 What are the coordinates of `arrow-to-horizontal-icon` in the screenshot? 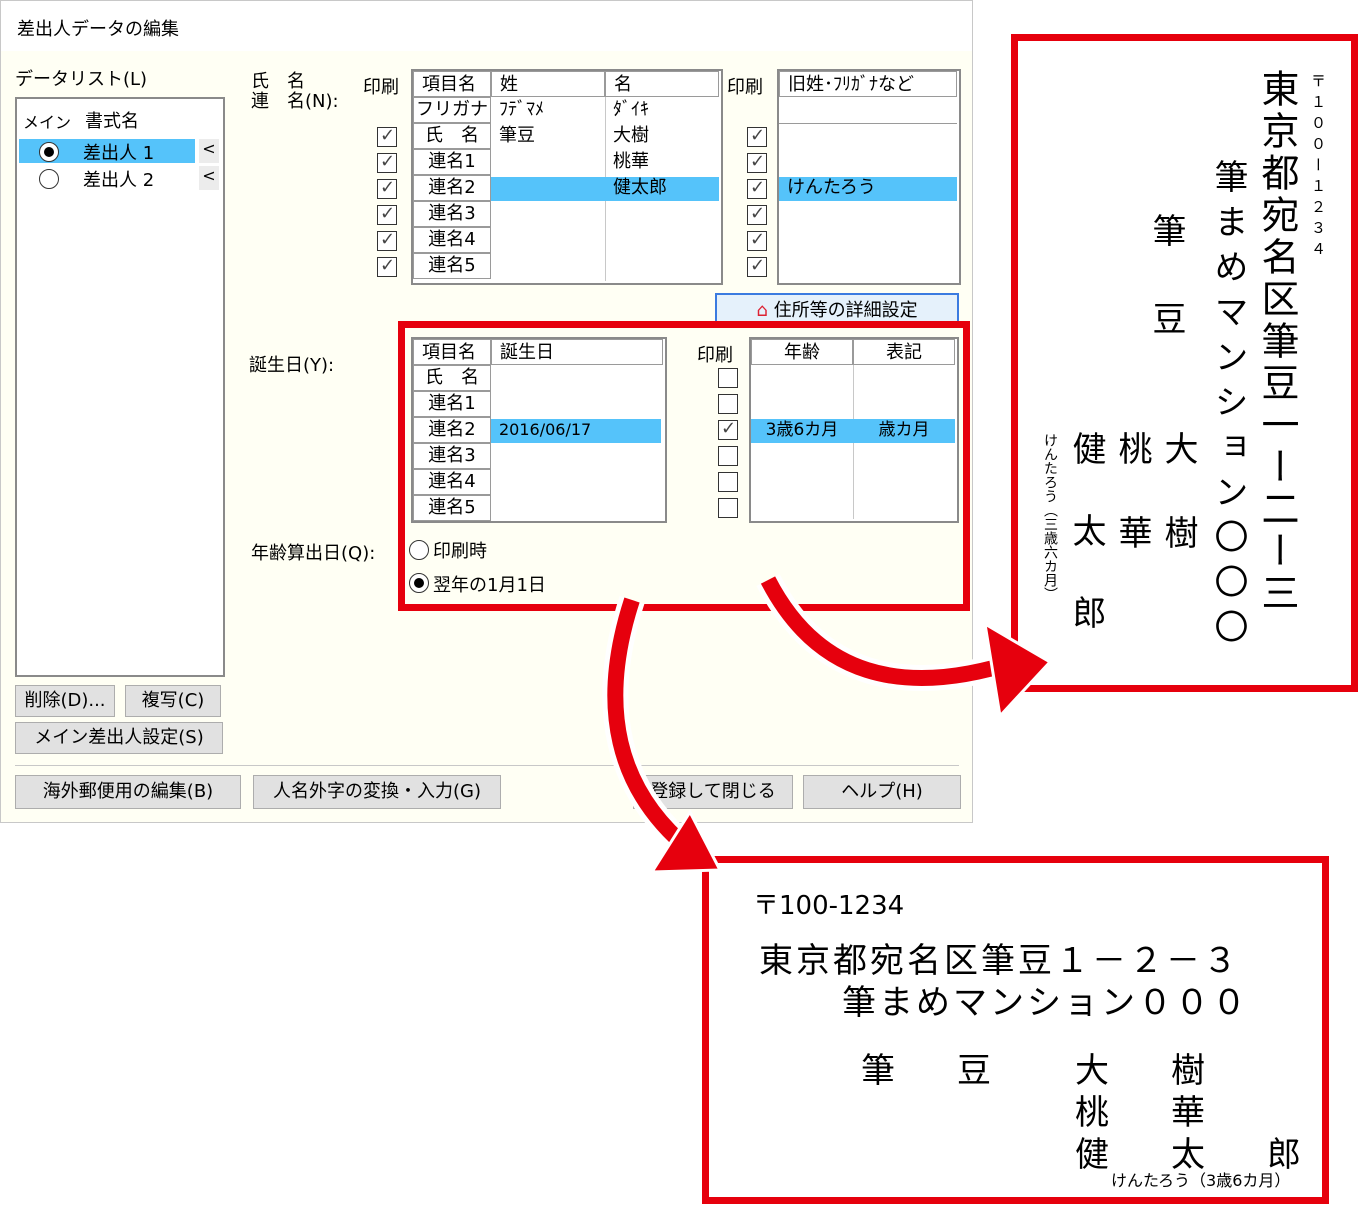 It's located at (662, 734).